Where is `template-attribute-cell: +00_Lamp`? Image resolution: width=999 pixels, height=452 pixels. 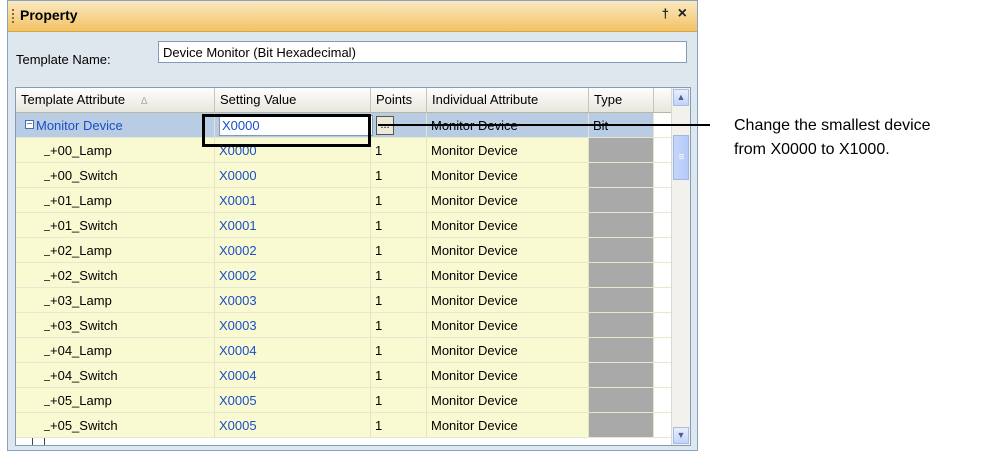 template-attribute-cell: +00_Lamp is located at coordinates (115, 150).